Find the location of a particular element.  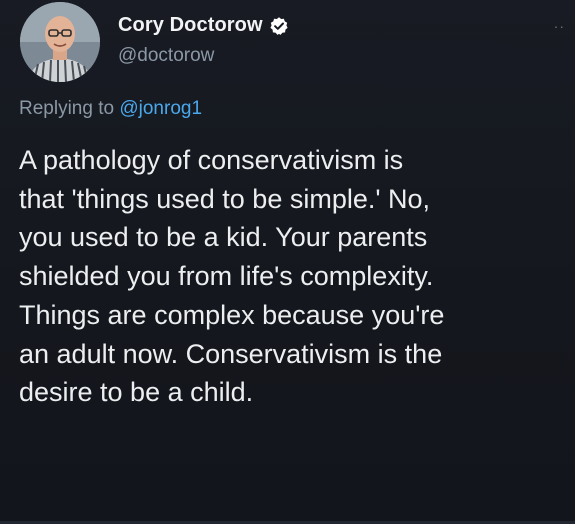

author-avatar is located at coordinates (60, 42).